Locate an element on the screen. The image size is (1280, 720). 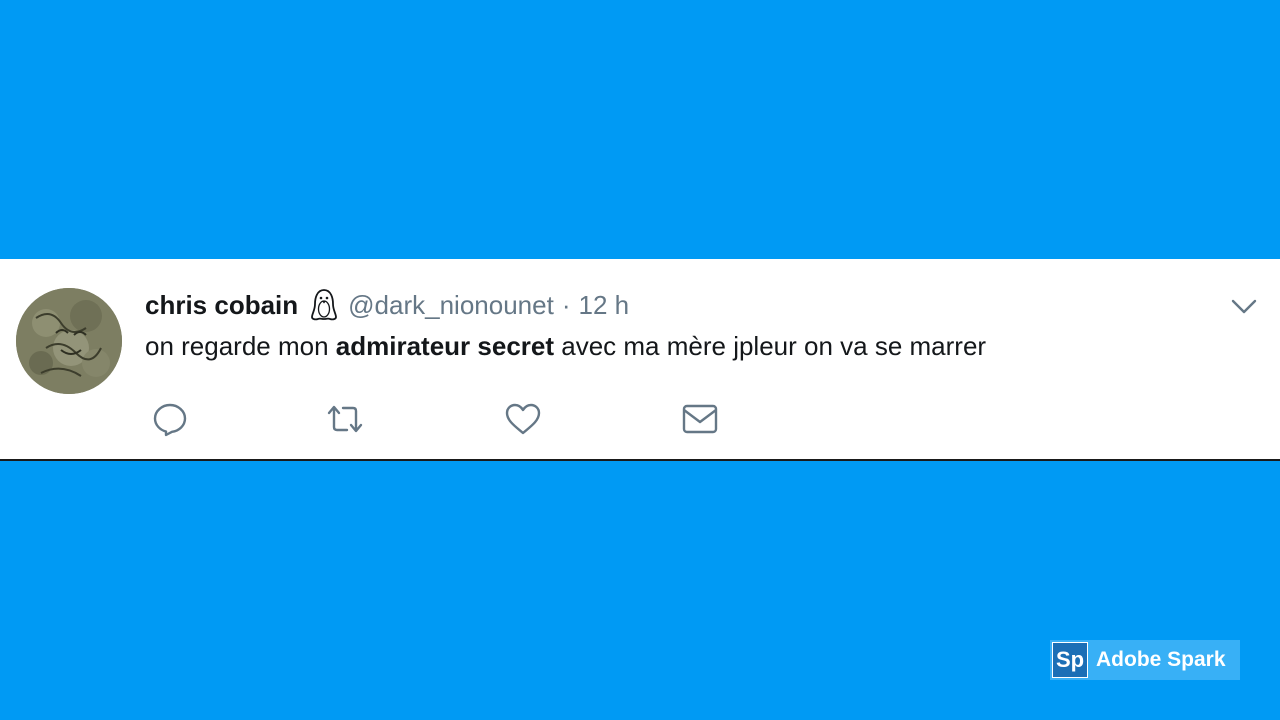
chevron-down-icon is located at coordinates (1244, 307).